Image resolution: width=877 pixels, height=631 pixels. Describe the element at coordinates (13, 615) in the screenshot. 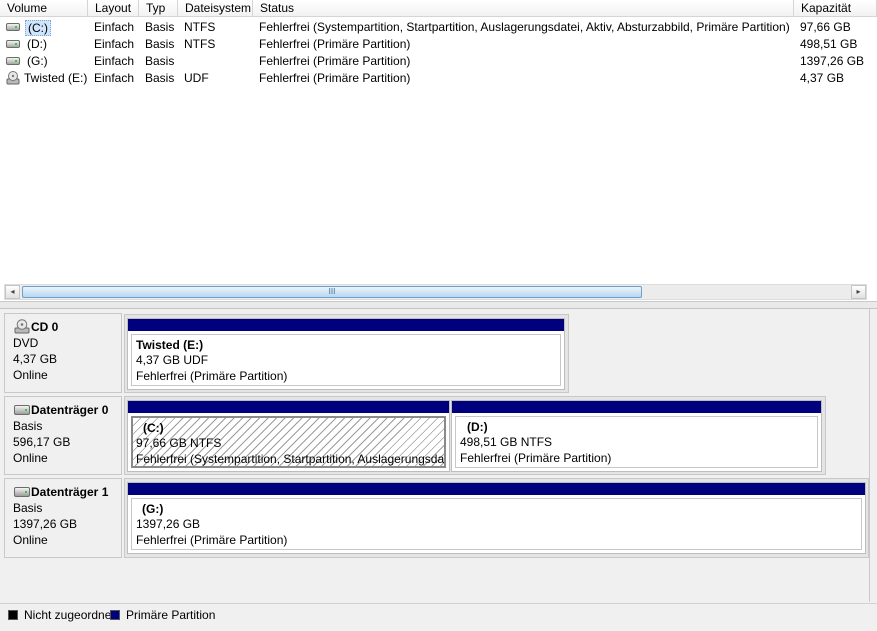

I see `legend-swatch-unallocated` at that location.